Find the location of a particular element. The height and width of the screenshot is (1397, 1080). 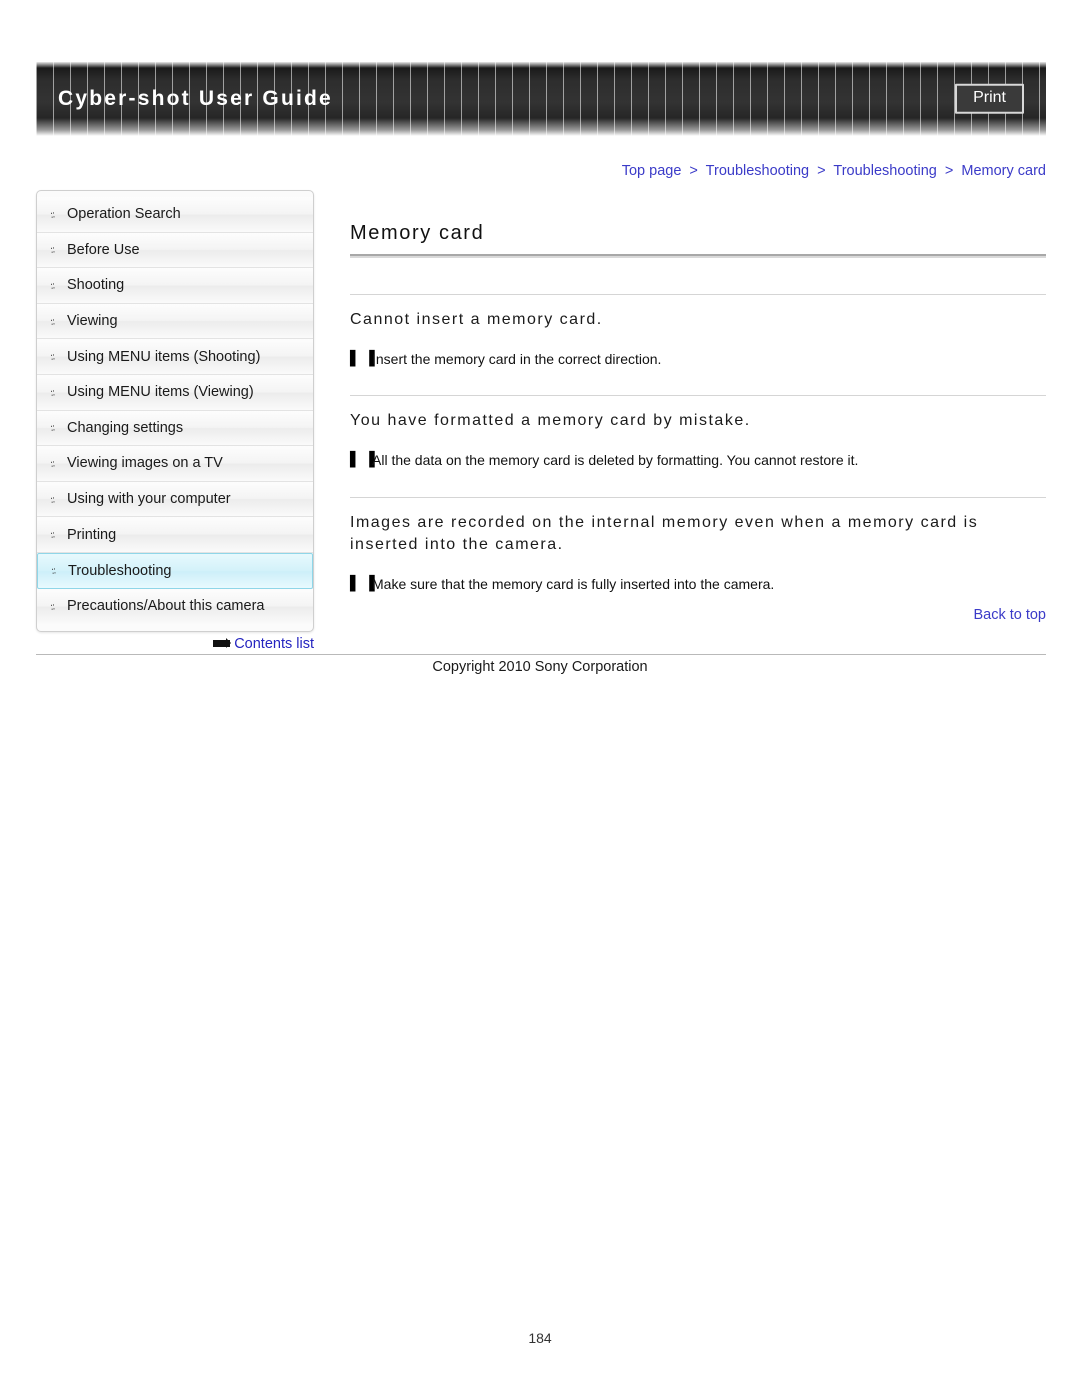

arrow-right-icon is located at coordinates (222, 642).